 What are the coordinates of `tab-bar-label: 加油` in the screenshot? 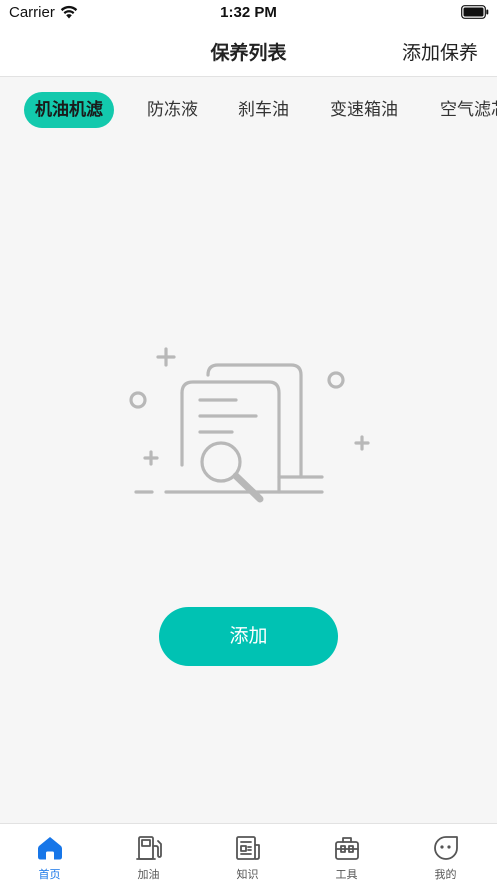 It's located at (148, 874).